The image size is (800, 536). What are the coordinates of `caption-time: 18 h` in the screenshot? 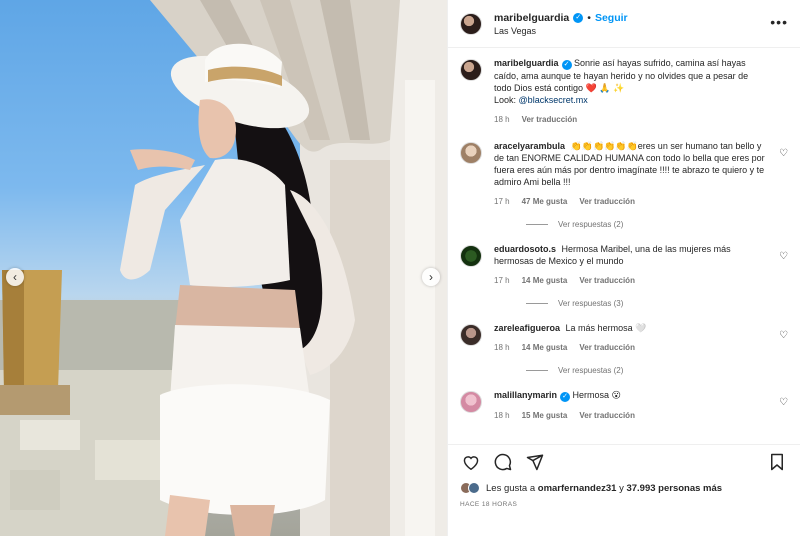 It's located at (502, 120).